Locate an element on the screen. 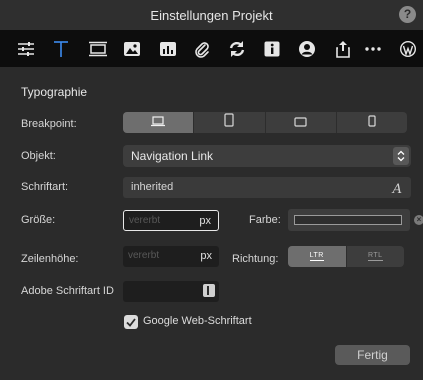 This screenshot has height=380, width=423. desktop-icon is located at coordinates (158, 123).